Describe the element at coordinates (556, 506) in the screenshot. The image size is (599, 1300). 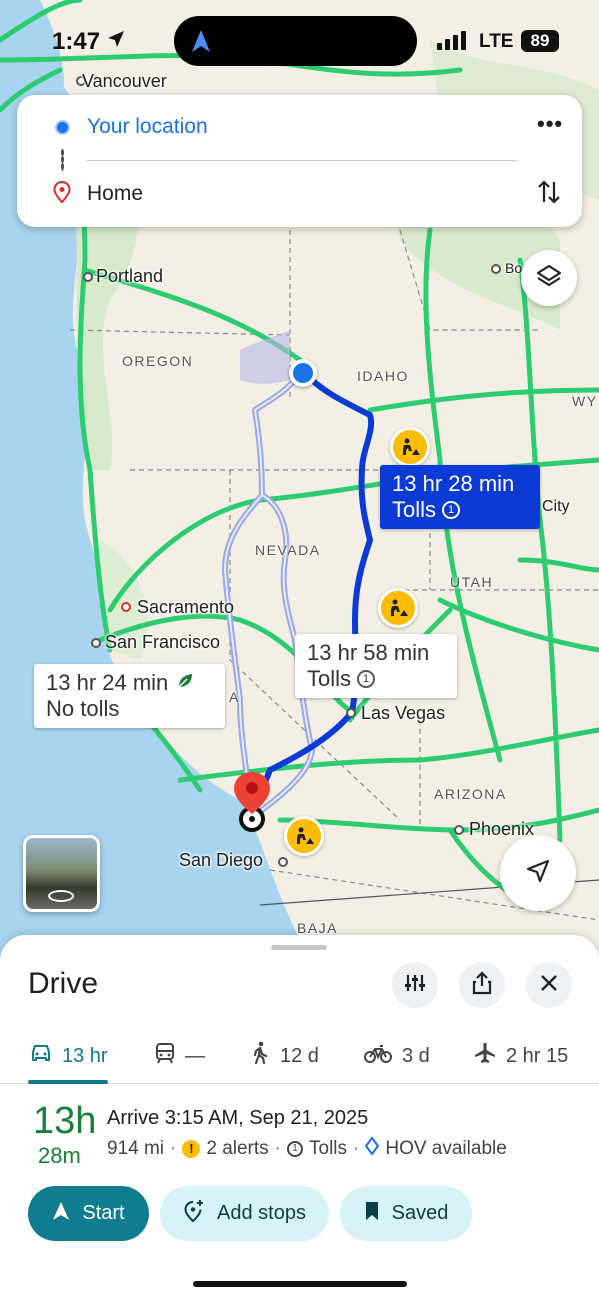
I see `city-label-partial: City` at that location.